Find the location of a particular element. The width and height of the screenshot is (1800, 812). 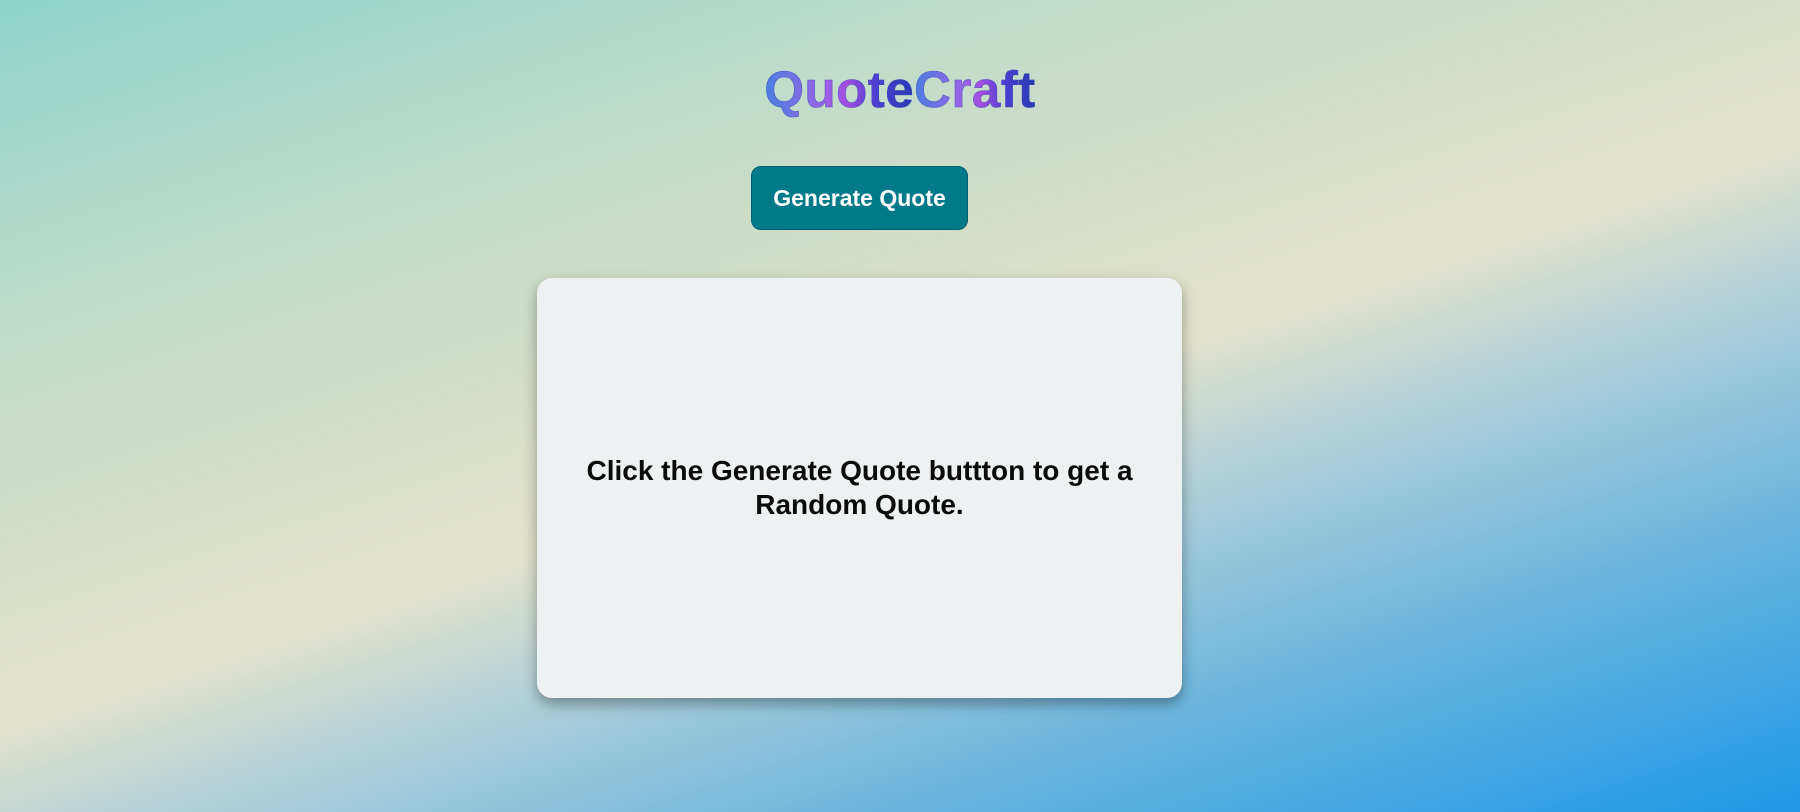

app-title-quote: Quote is located at coordinates (839, 90).